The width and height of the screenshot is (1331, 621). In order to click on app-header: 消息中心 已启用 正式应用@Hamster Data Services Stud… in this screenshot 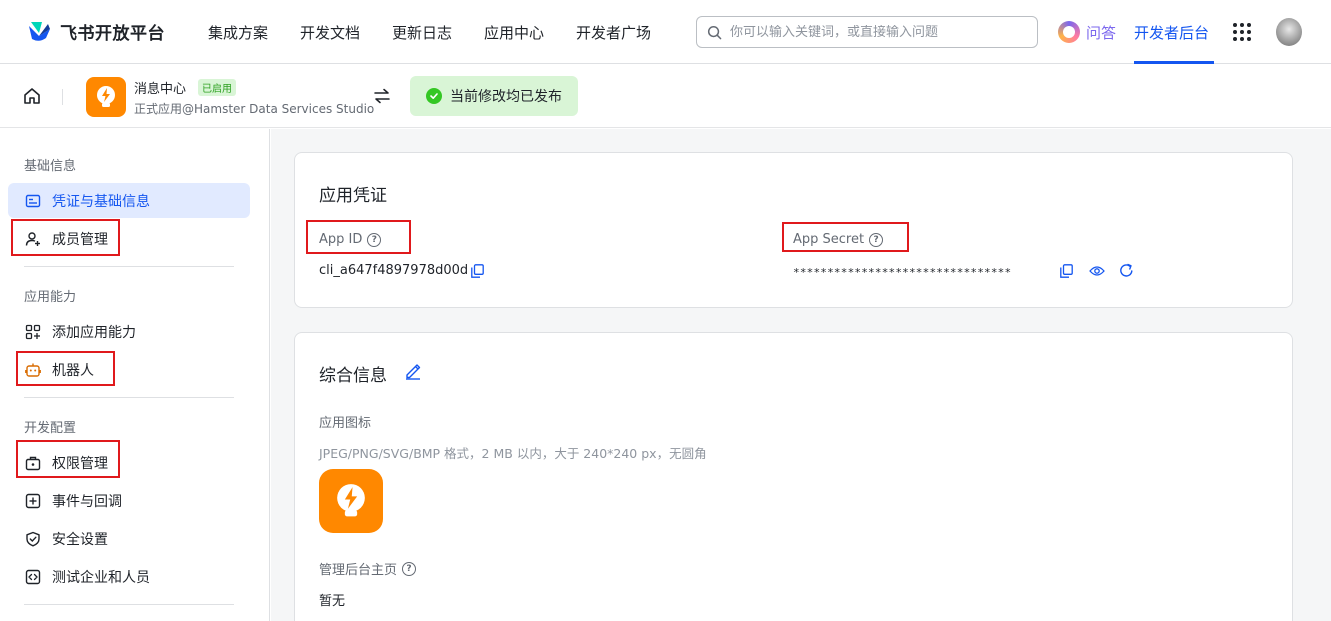, I will do `click(665, 96)`.